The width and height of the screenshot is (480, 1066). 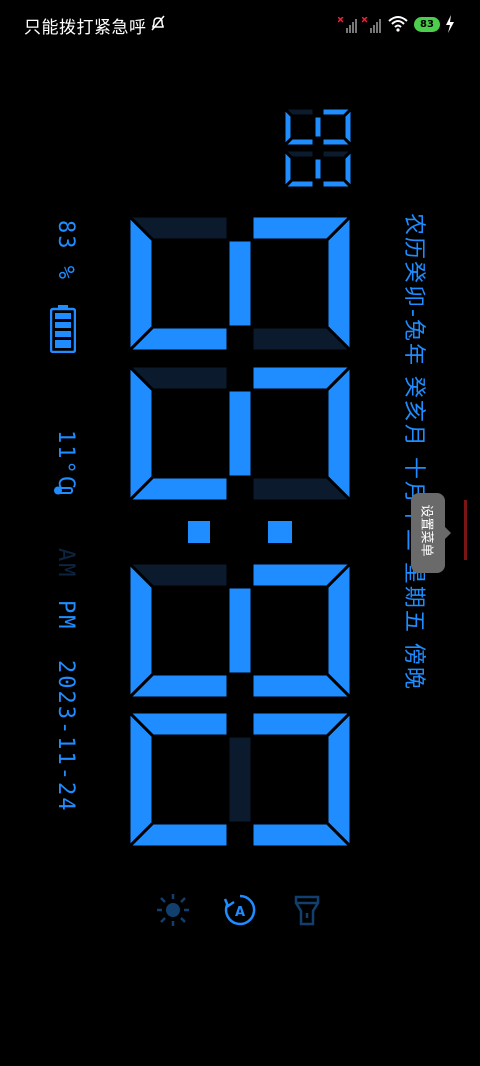 What do you see at coordinates (413, 452) in the screenshot?
I see `lunar-calendar-text: 农历癸卯-兔年 癸亥月 十月十二 星期五 傍晚` at bounding box center [413, 452].